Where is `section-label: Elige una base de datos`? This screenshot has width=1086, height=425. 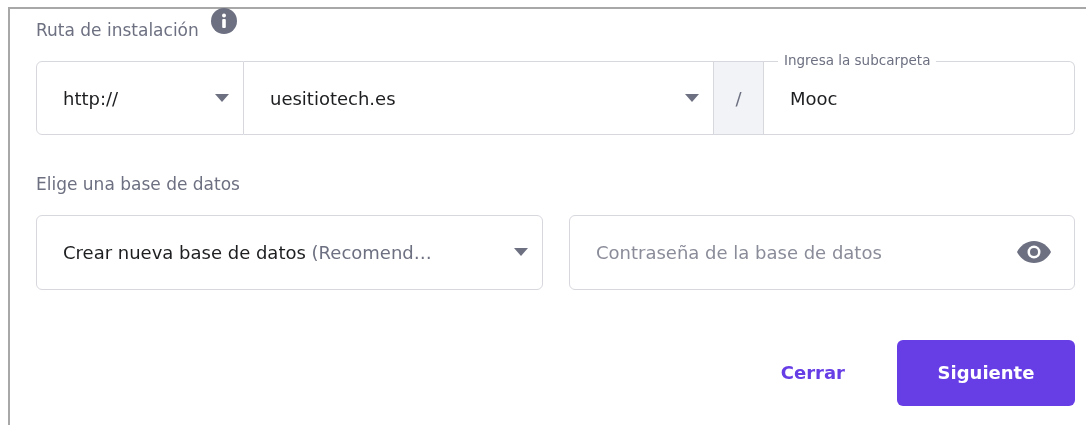
section-label: Elige una base de datos is located at coordinates (138, 184).